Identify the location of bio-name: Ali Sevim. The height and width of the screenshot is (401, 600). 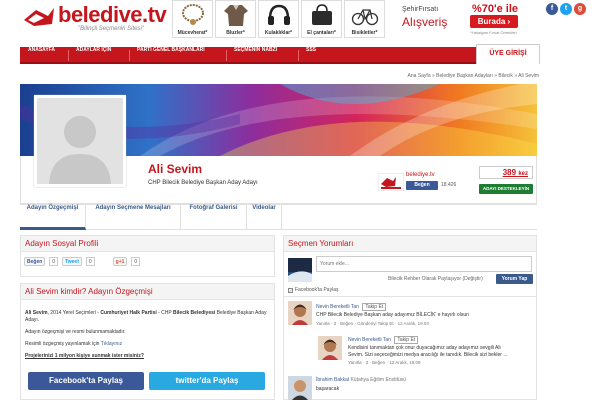
(36, 313).